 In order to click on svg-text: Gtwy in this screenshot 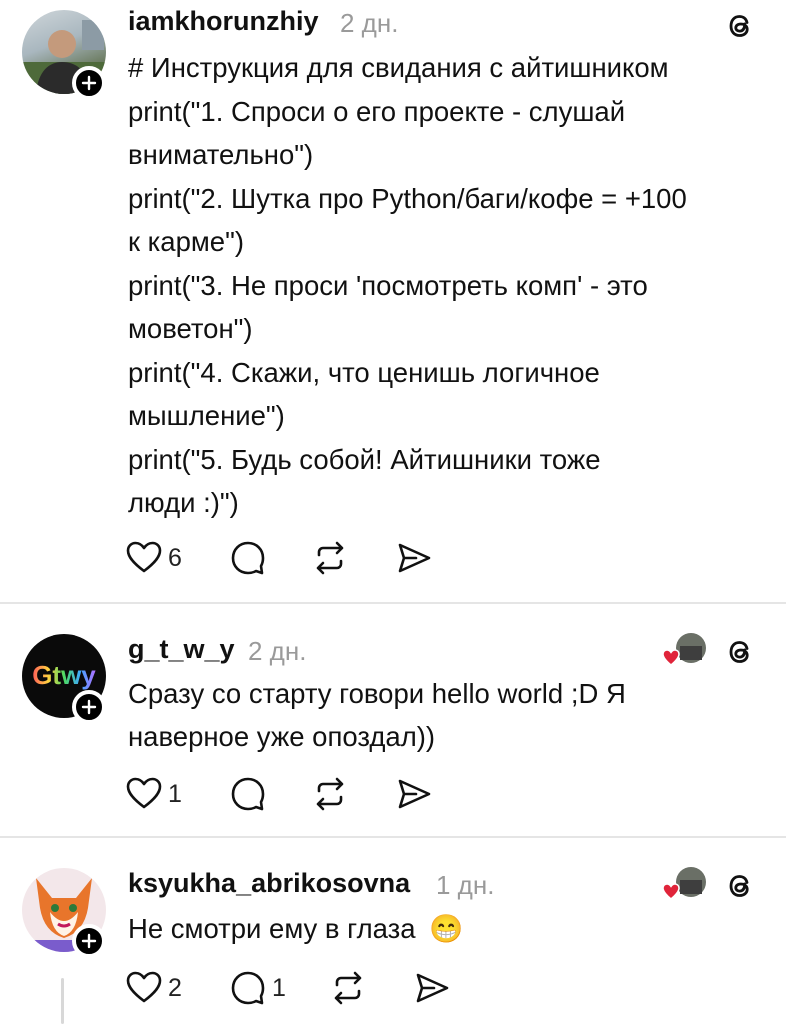, I will do `click(64, 675)`.